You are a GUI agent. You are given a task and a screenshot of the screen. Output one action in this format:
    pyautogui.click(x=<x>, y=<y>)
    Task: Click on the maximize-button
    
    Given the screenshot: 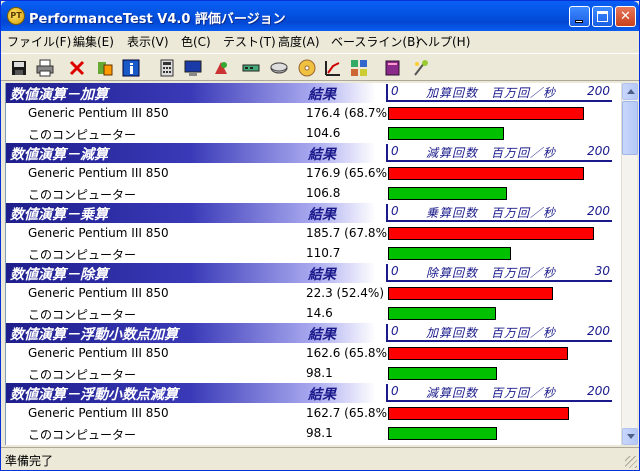 What is the action you would take?
    pyautogui.click(x=602, y=16)
    